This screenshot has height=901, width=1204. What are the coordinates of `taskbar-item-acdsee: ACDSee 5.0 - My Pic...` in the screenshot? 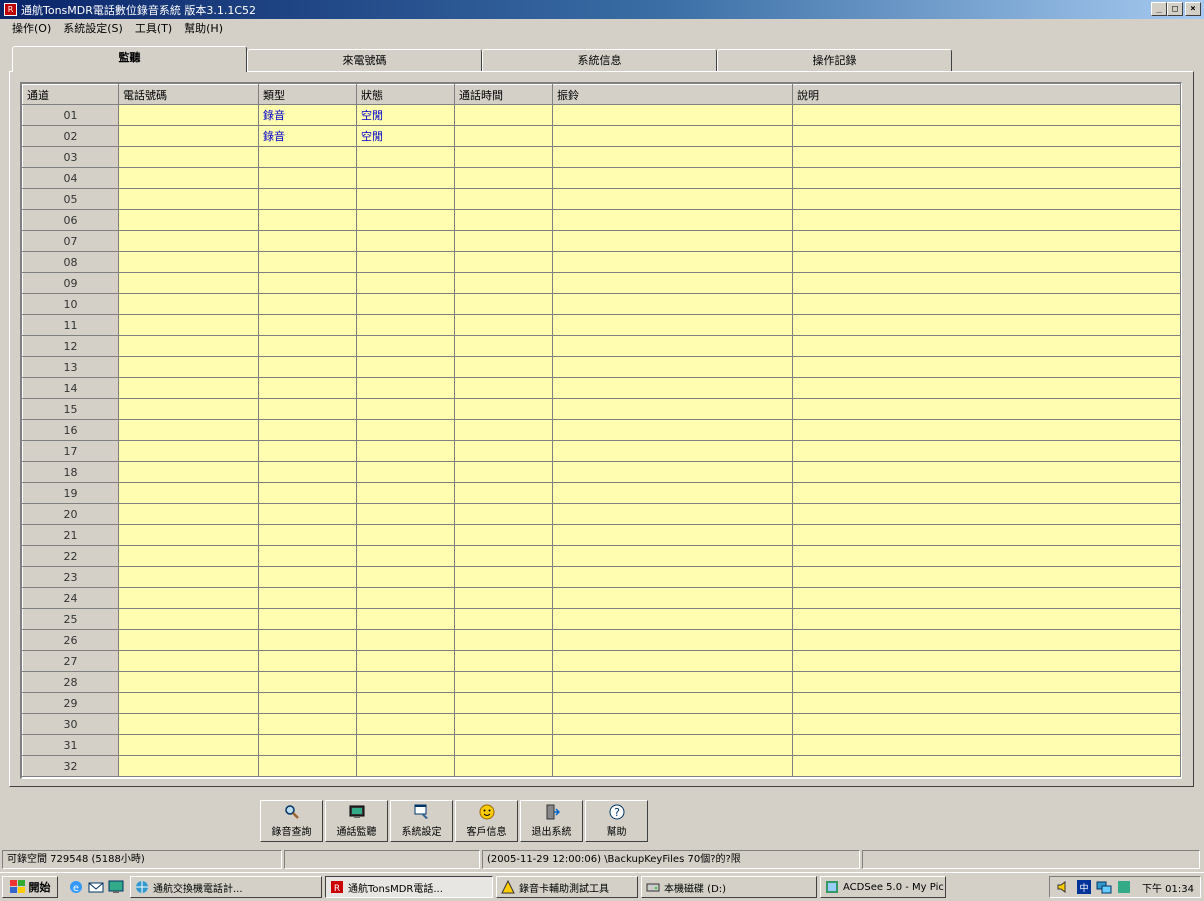 It's located at (883, 887).